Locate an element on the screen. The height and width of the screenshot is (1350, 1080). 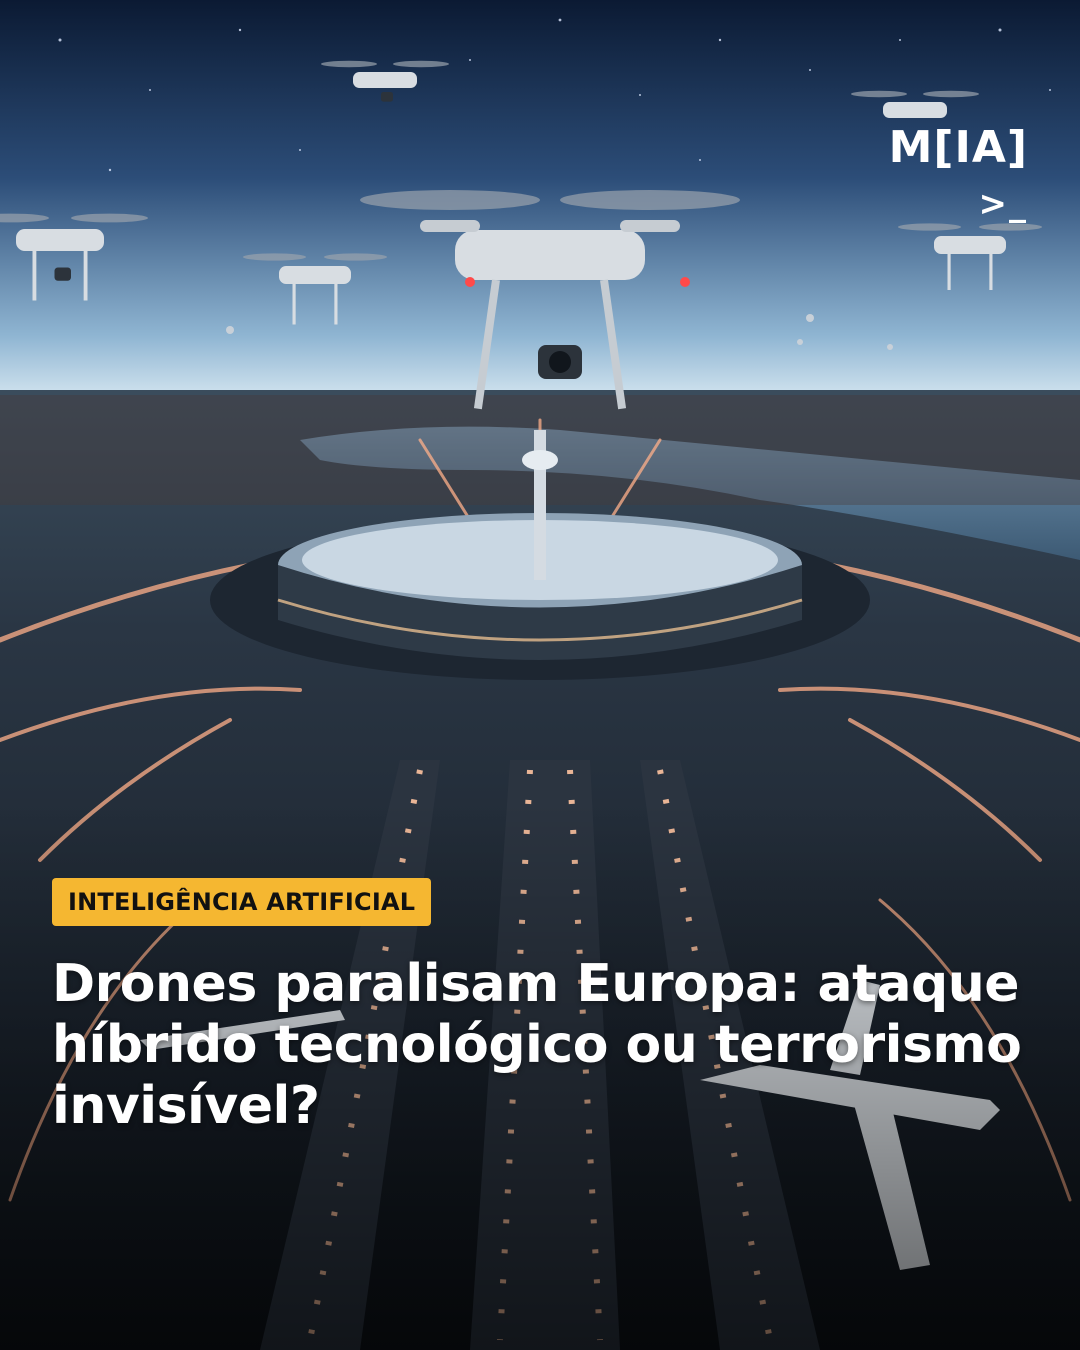
category-badge: INTELIGÊNCIA ARTIFICIAL is located at coordinates (242, 902).